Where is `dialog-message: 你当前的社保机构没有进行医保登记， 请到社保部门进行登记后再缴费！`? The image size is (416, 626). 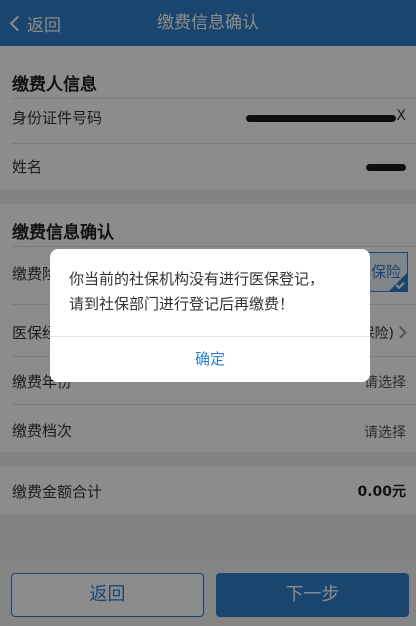 dialog-message: 你当前的社保机构没有进行医保登记， 请到社保部门进行登记后再缴费！ is located at coordinates (212, 292).